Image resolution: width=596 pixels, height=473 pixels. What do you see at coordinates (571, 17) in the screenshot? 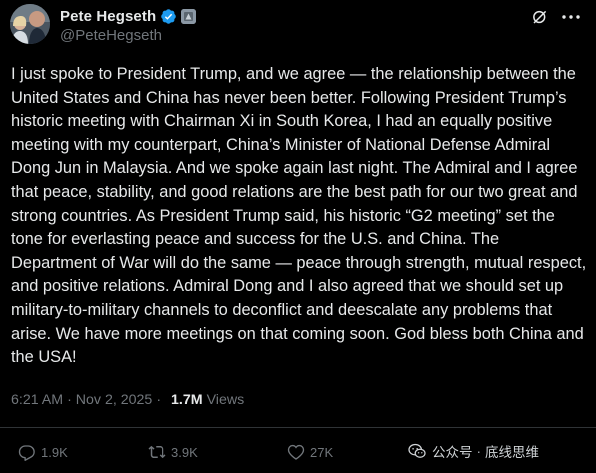
I see `more-options-icon` at bounding box center [571, 17].